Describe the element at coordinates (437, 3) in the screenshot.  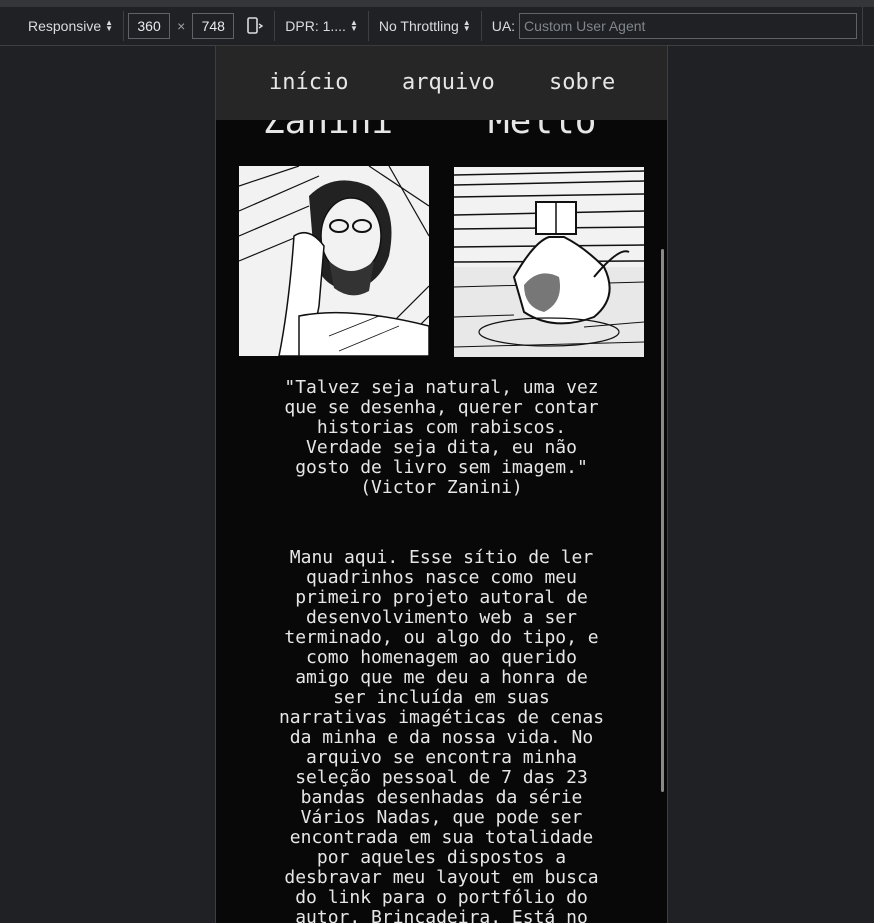
I see `window-top-strip` at that location.